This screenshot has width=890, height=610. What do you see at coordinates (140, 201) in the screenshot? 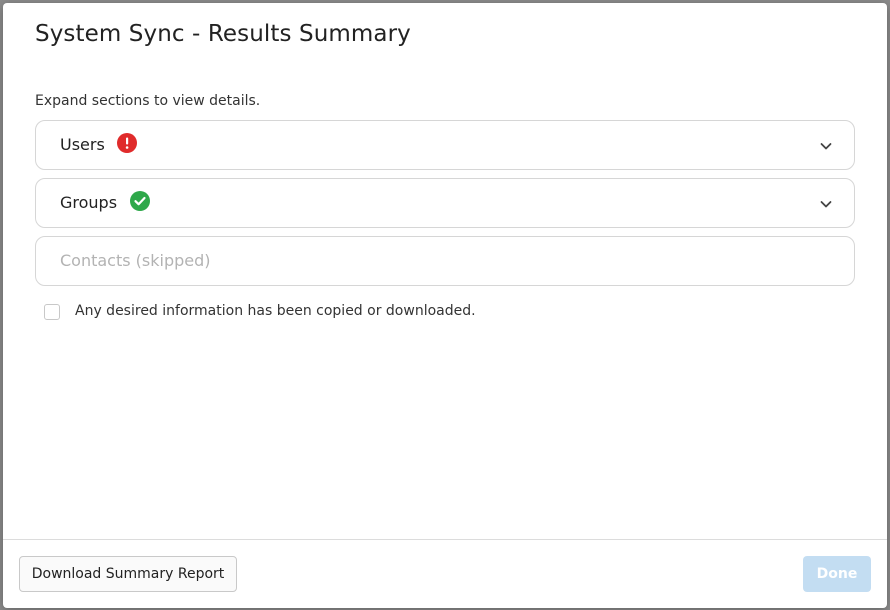
I see `check-circle-icon` at bounding box center [140, 201].